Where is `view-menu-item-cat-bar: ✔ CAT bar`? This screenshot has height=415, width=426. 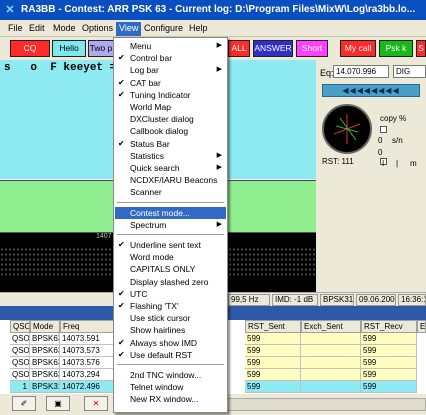
view-menu-item-cat-bar: ✔ CAT bar is located at coordinates (170, 83).